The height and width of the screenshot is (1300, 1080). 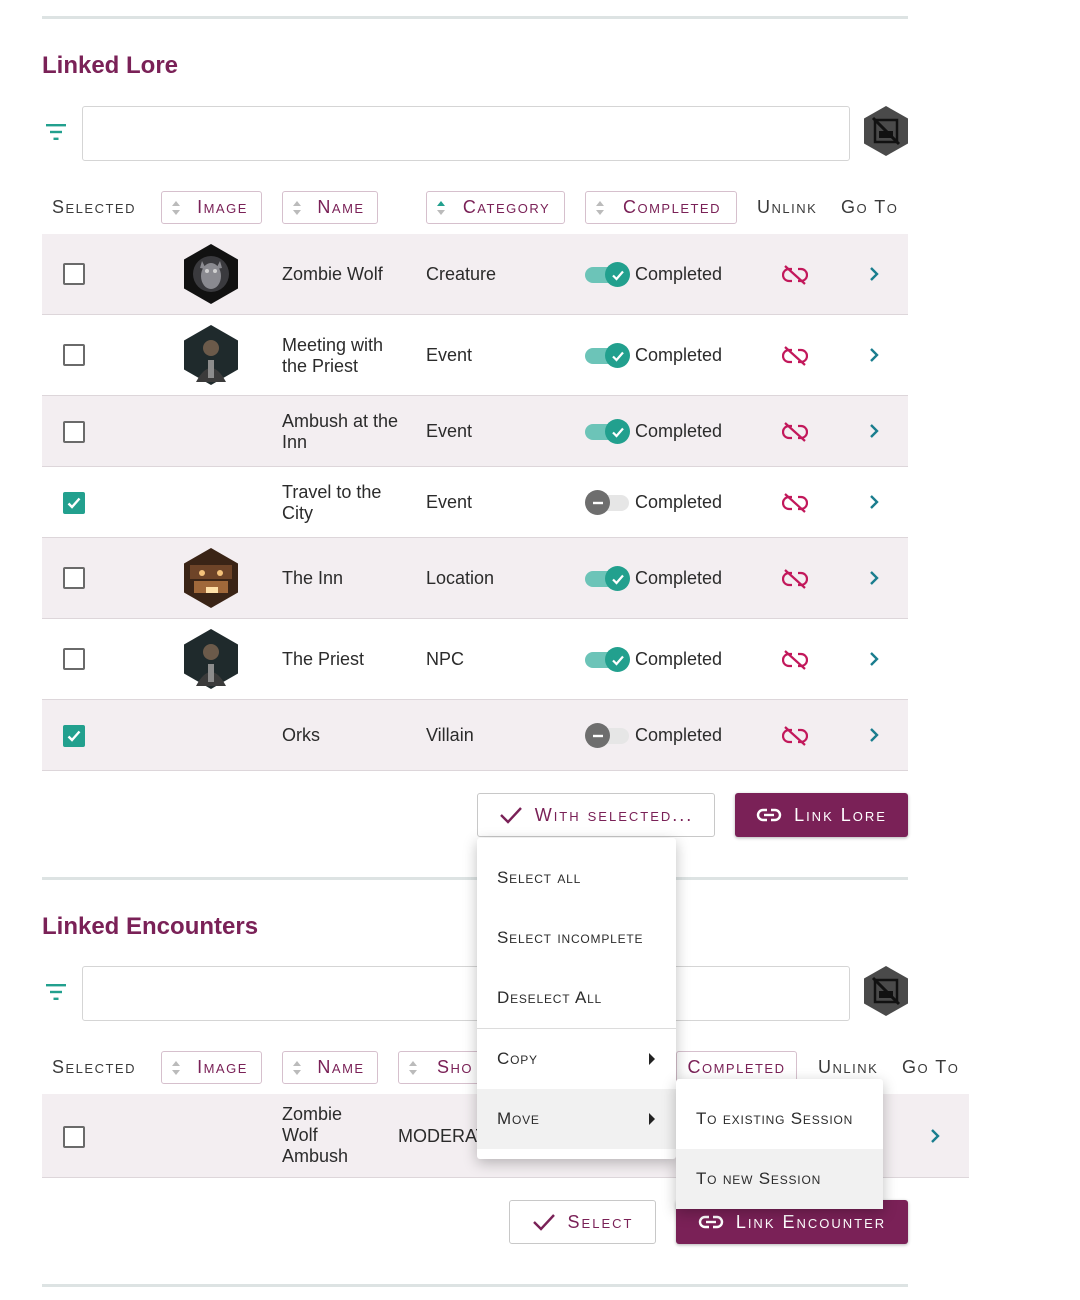 What do you see at coordinates (211, 274) in the screenshot?
I see `zombie-wolf-image` at bounding box center [211, 274].